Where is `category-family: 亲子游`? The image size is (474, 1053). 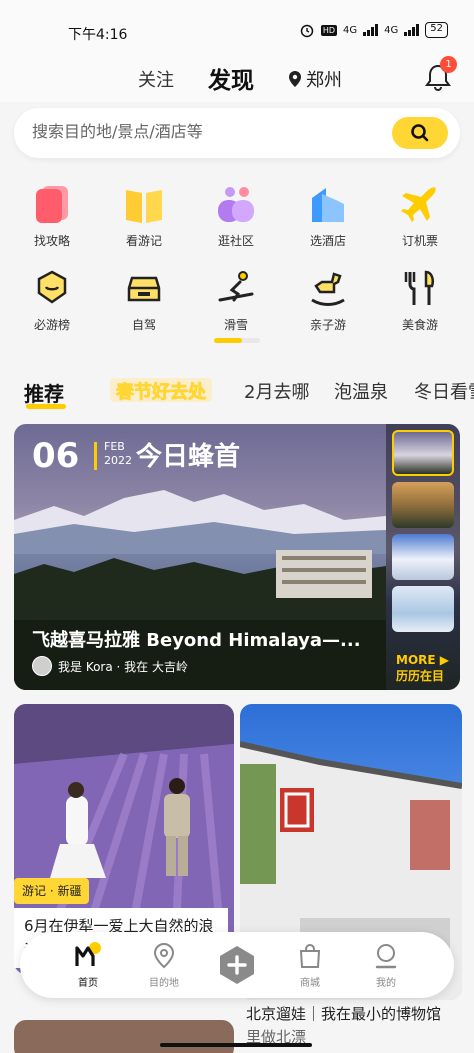
category-family: 亲子游 is located at coordinates (328, 299).